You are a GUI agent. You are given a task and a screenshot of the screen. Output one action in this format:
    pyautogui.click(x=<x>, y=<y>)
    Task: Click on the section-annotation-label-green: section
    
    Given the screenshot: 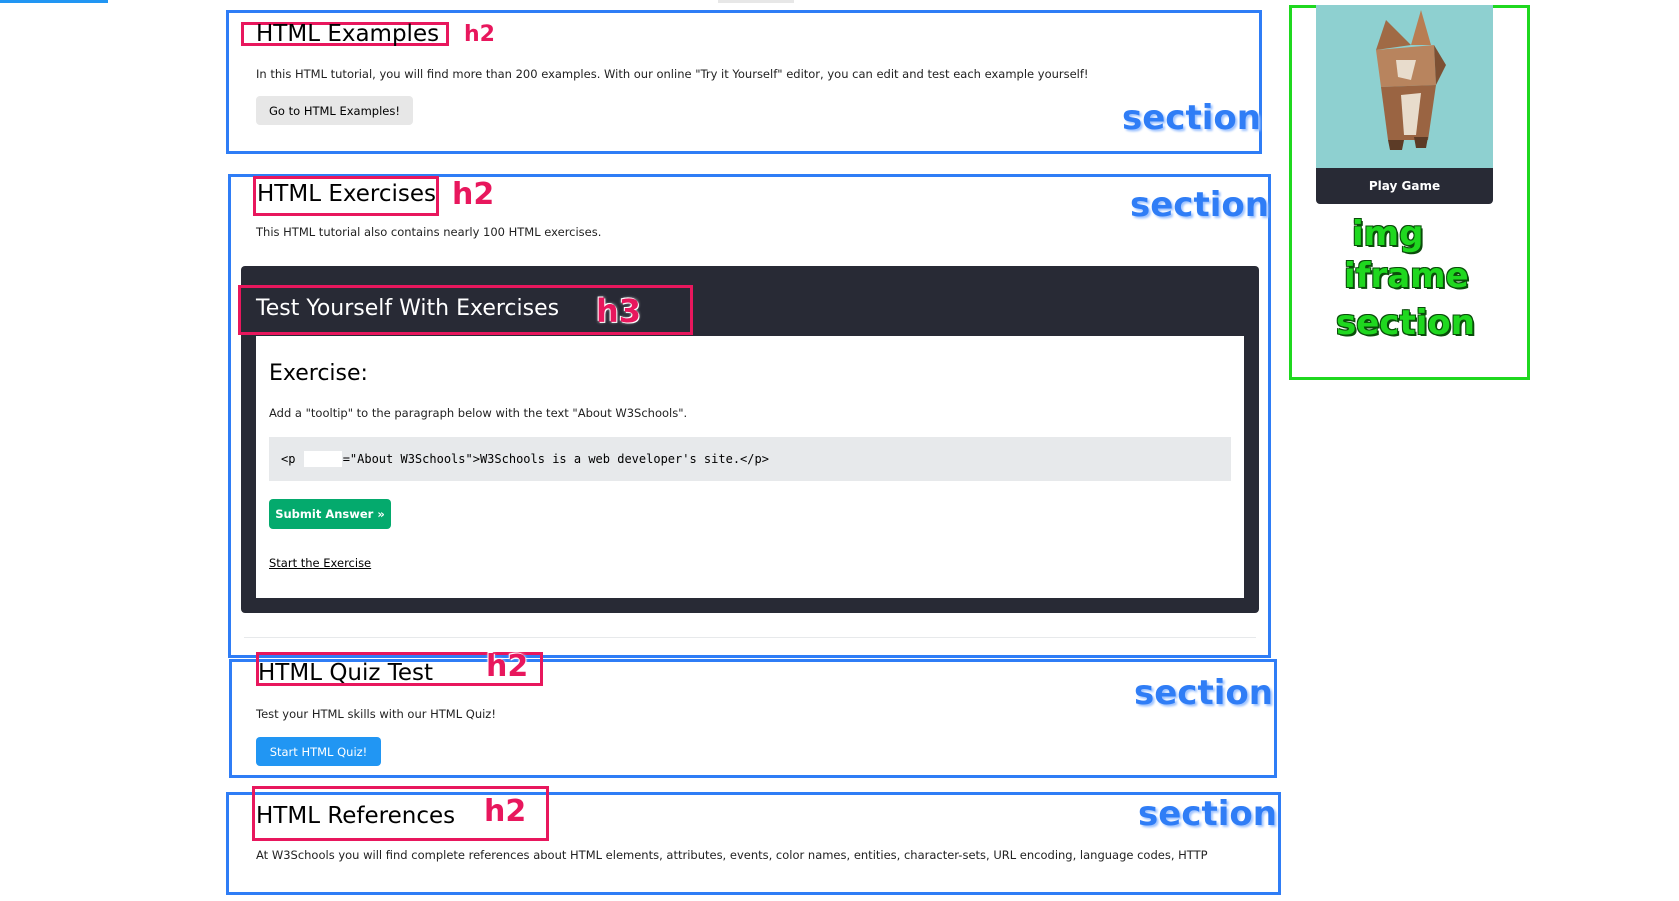 What is the action you would take?
    pyautogui.click(x=1405, y=323)
    